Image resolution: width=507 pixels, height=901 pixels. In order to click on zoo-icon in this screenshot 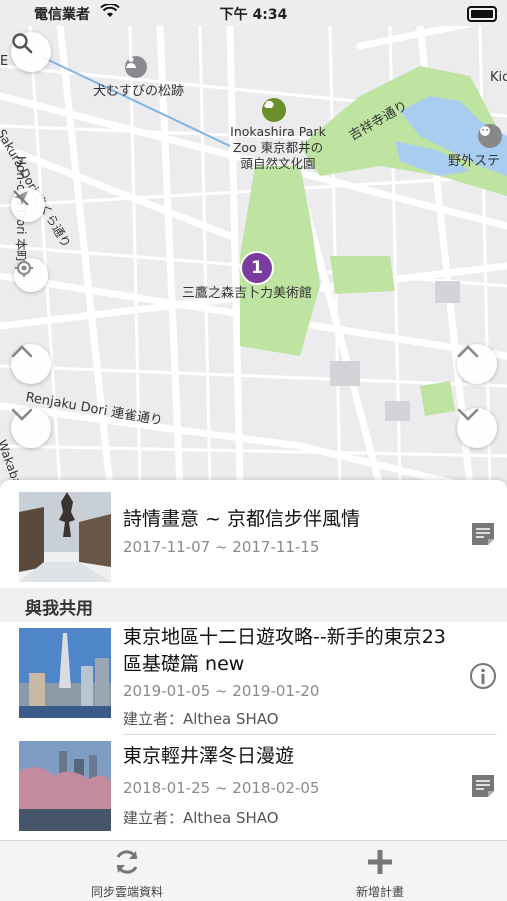, I will do `click(274, 110)`.